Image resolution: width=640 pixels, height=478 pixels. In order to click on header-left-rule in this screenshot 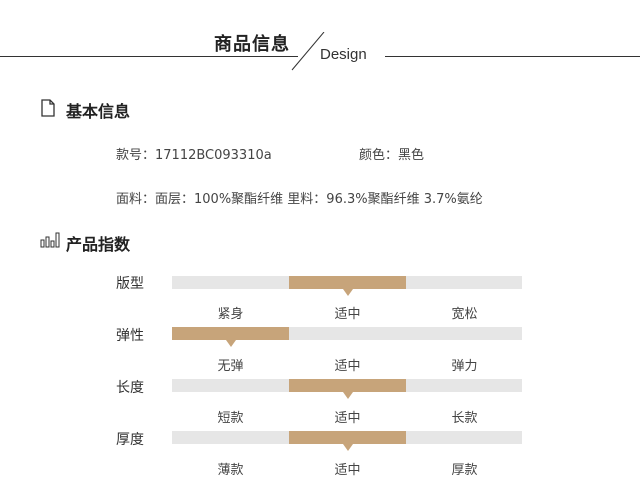, I will do `click(149, 56)`.